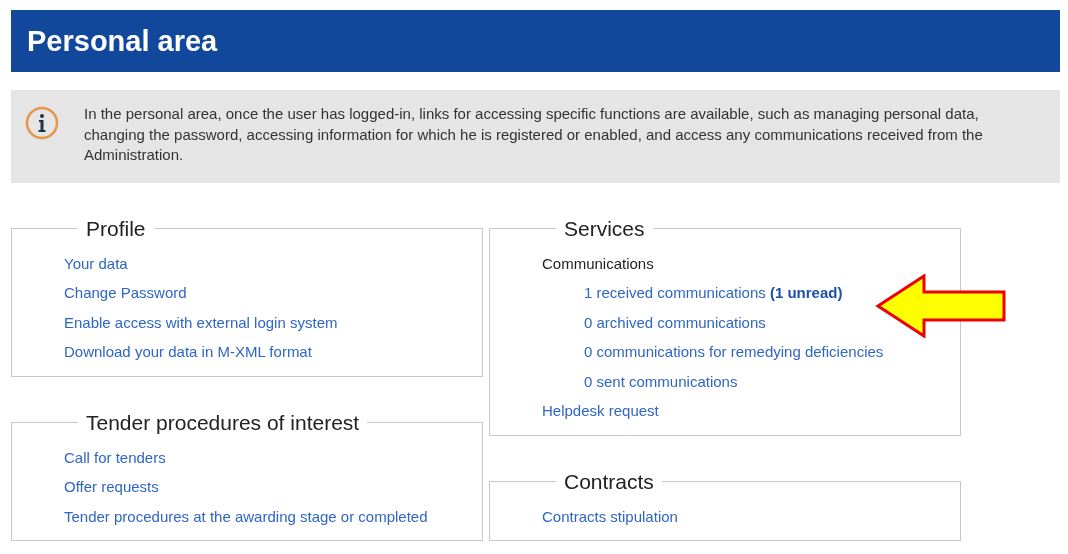 This screenshot has width=1068, height=554. I want to click on info-icon, so click(42, 123).